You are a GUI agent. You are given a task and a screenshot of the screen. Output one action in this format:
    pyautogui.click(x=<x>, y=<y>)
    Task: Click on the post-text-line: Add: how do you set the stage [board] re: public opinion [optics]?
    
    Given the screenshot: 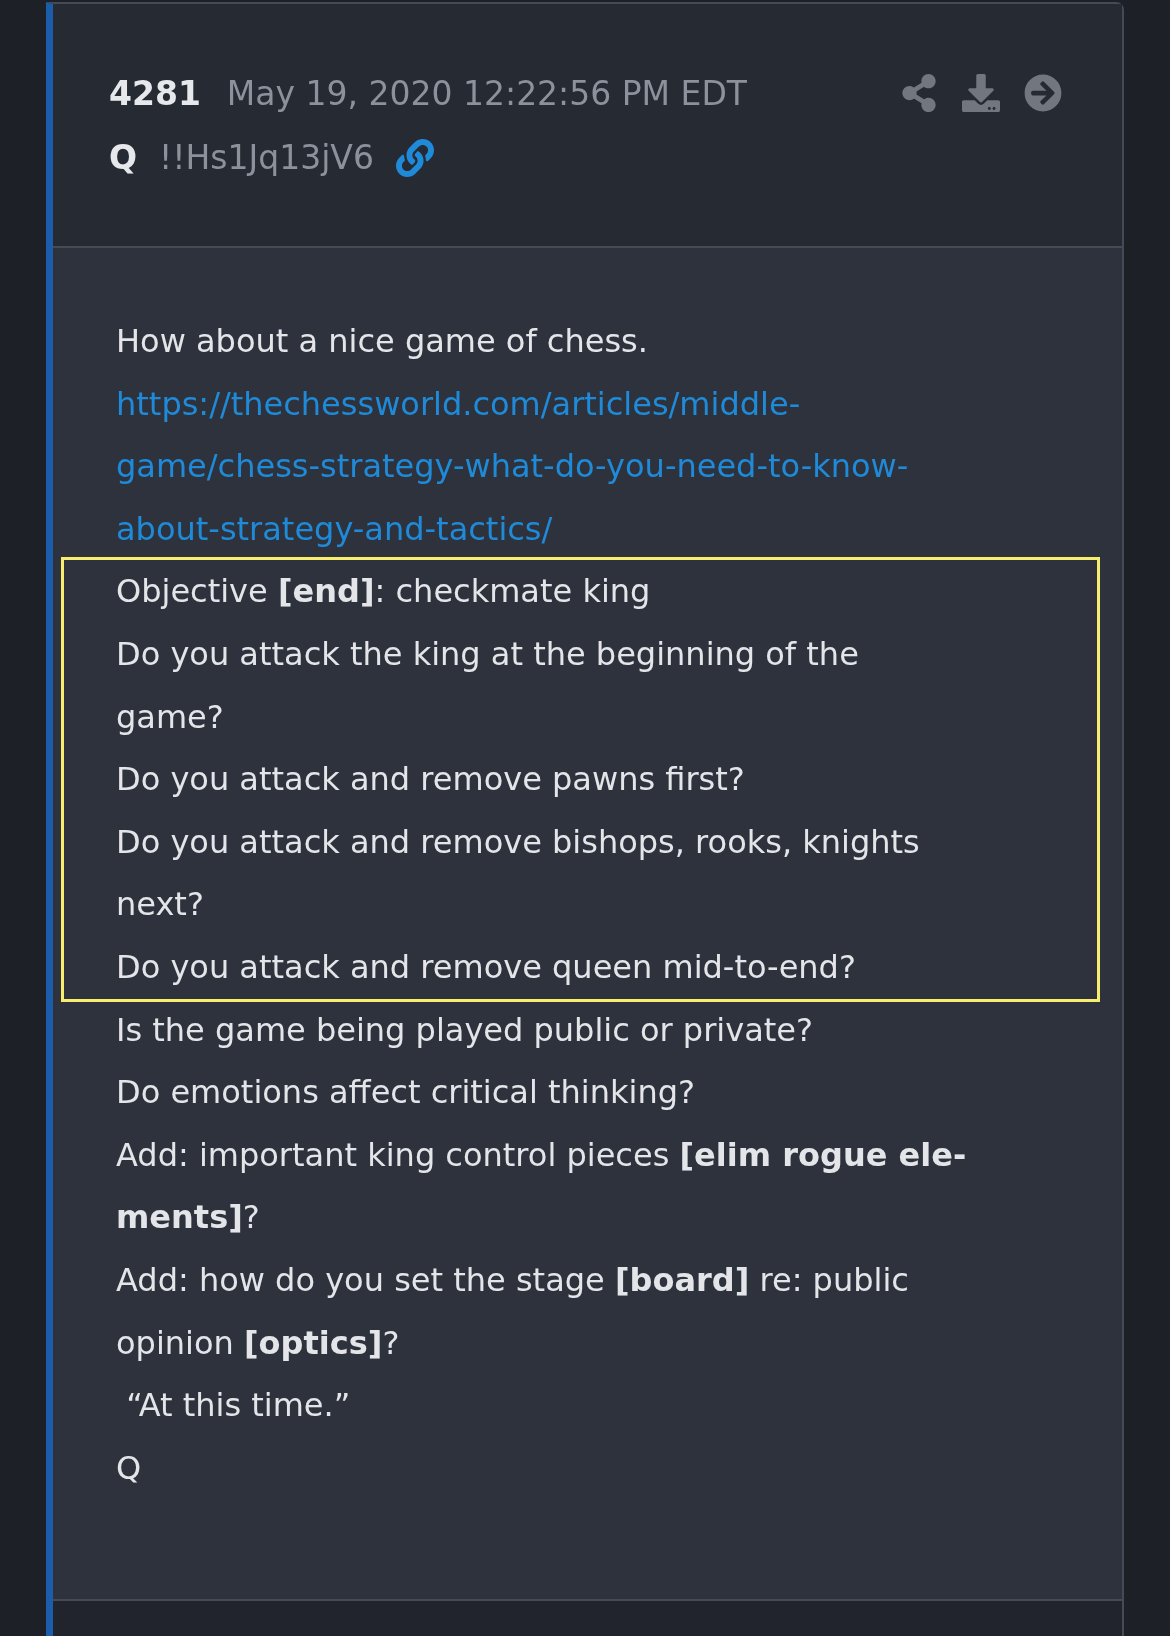 What is the action you would take?
    pyautogui.click(x=513, y=1311)
    